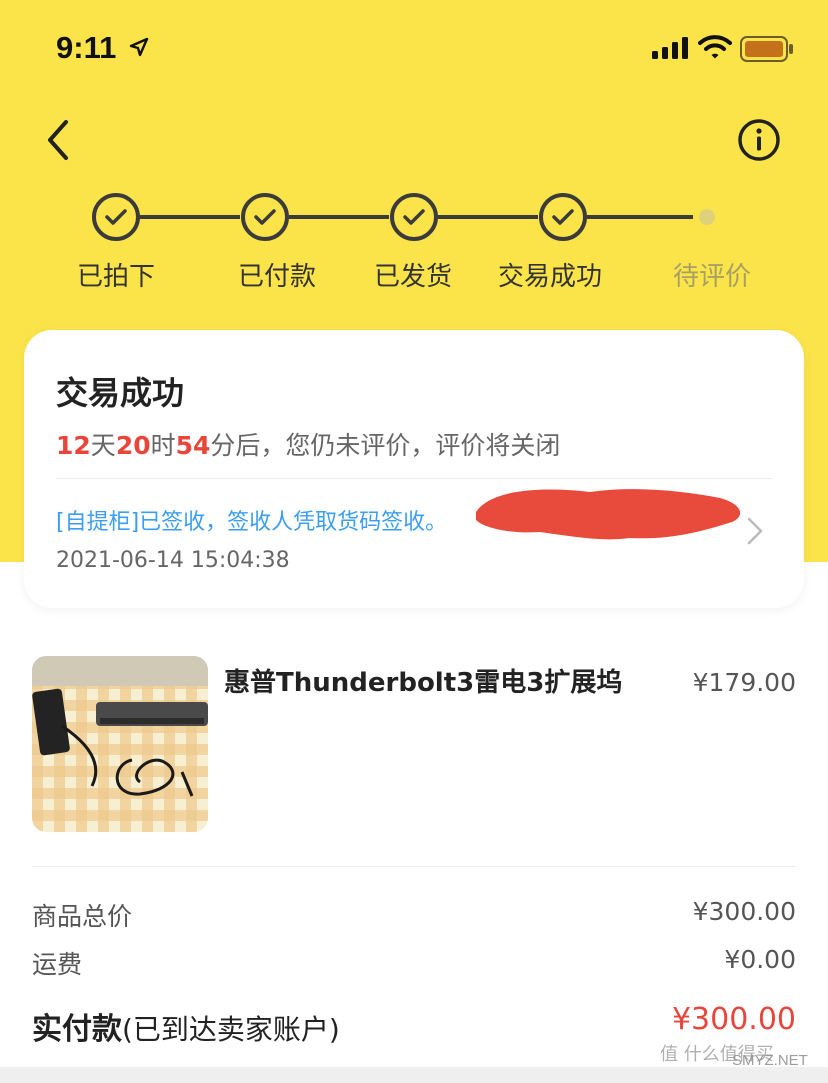  Describe the element at coordinates (133, 445) in the screenshot. I see `countdown-hours: 20` at that location.